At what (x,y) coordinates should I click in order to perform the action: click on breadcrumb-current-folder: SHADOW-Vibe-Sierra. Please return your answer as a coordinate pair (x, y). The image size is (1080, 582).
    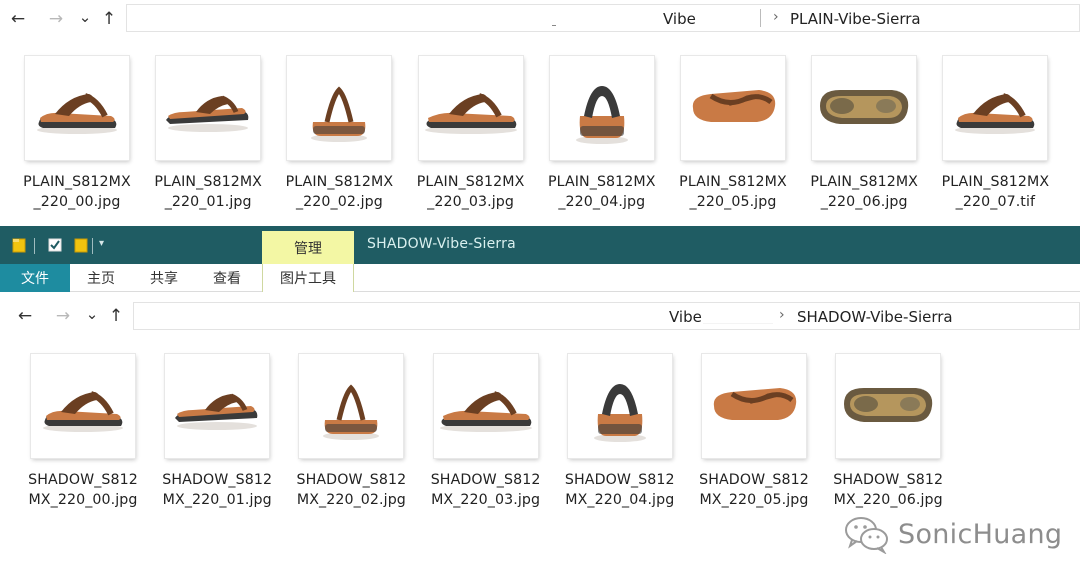
    Looking at the image, I should click on (875, 317).